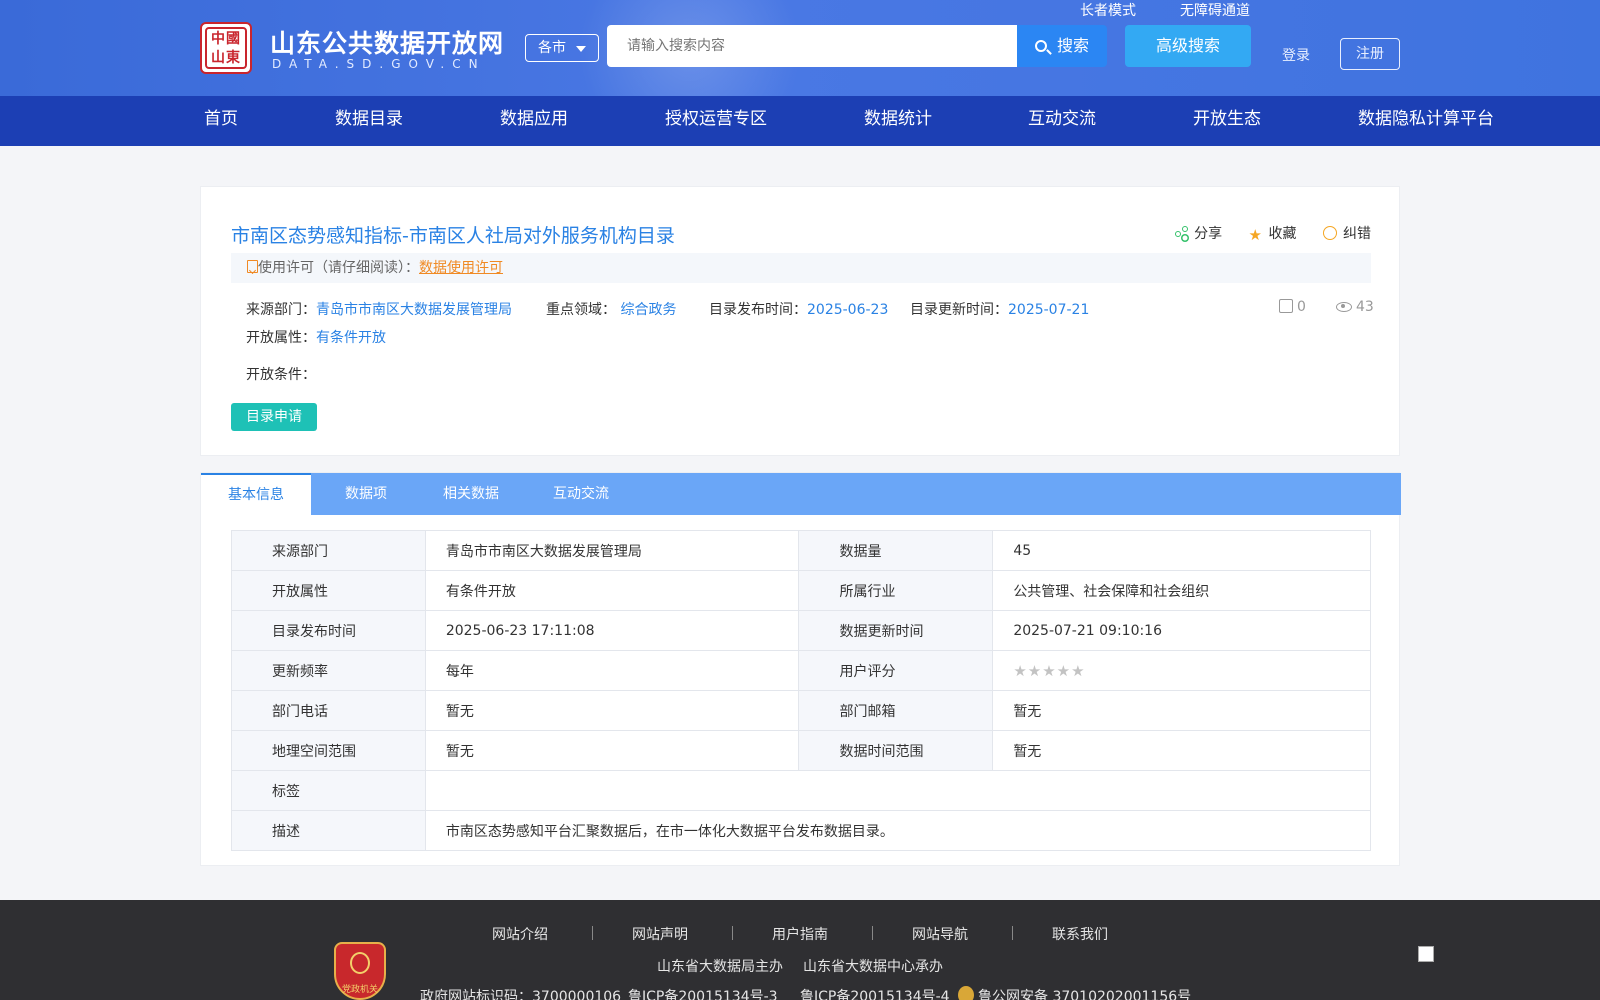 This screenshot has width=1600, height=1000. Describe the element at coordinates (716, 121) in the screenshot. I see `nav-item-authorized: 授权运营专区` at that location.